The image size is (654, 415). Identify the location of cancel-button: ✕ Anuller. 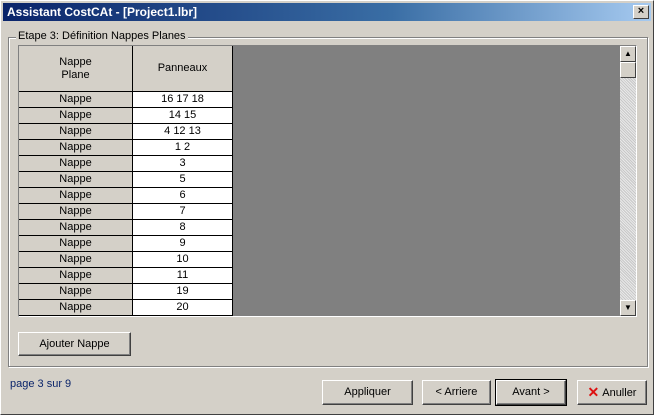
(612, 392).